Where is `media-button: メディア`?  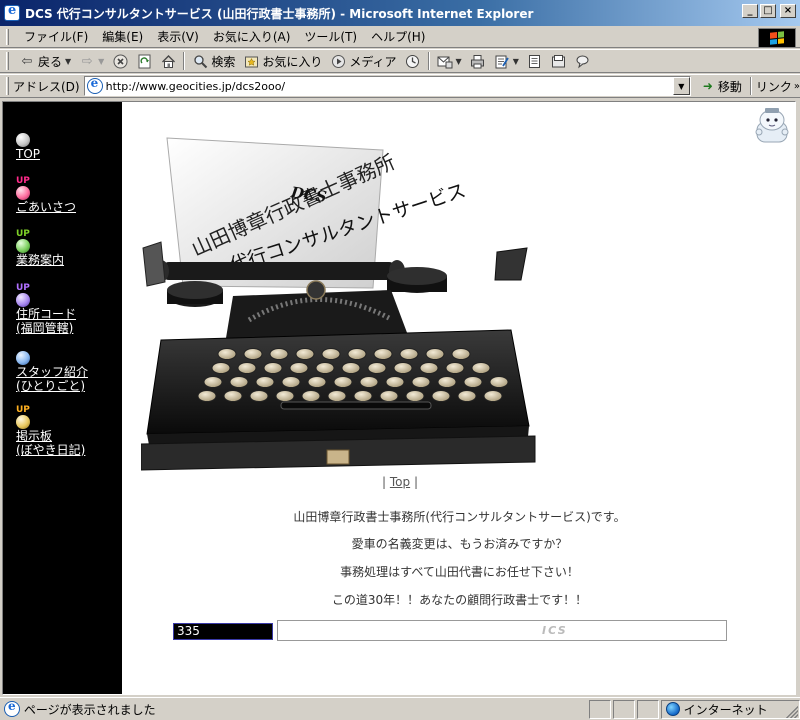
media-button: メディア is located at coordinates (363, 61).